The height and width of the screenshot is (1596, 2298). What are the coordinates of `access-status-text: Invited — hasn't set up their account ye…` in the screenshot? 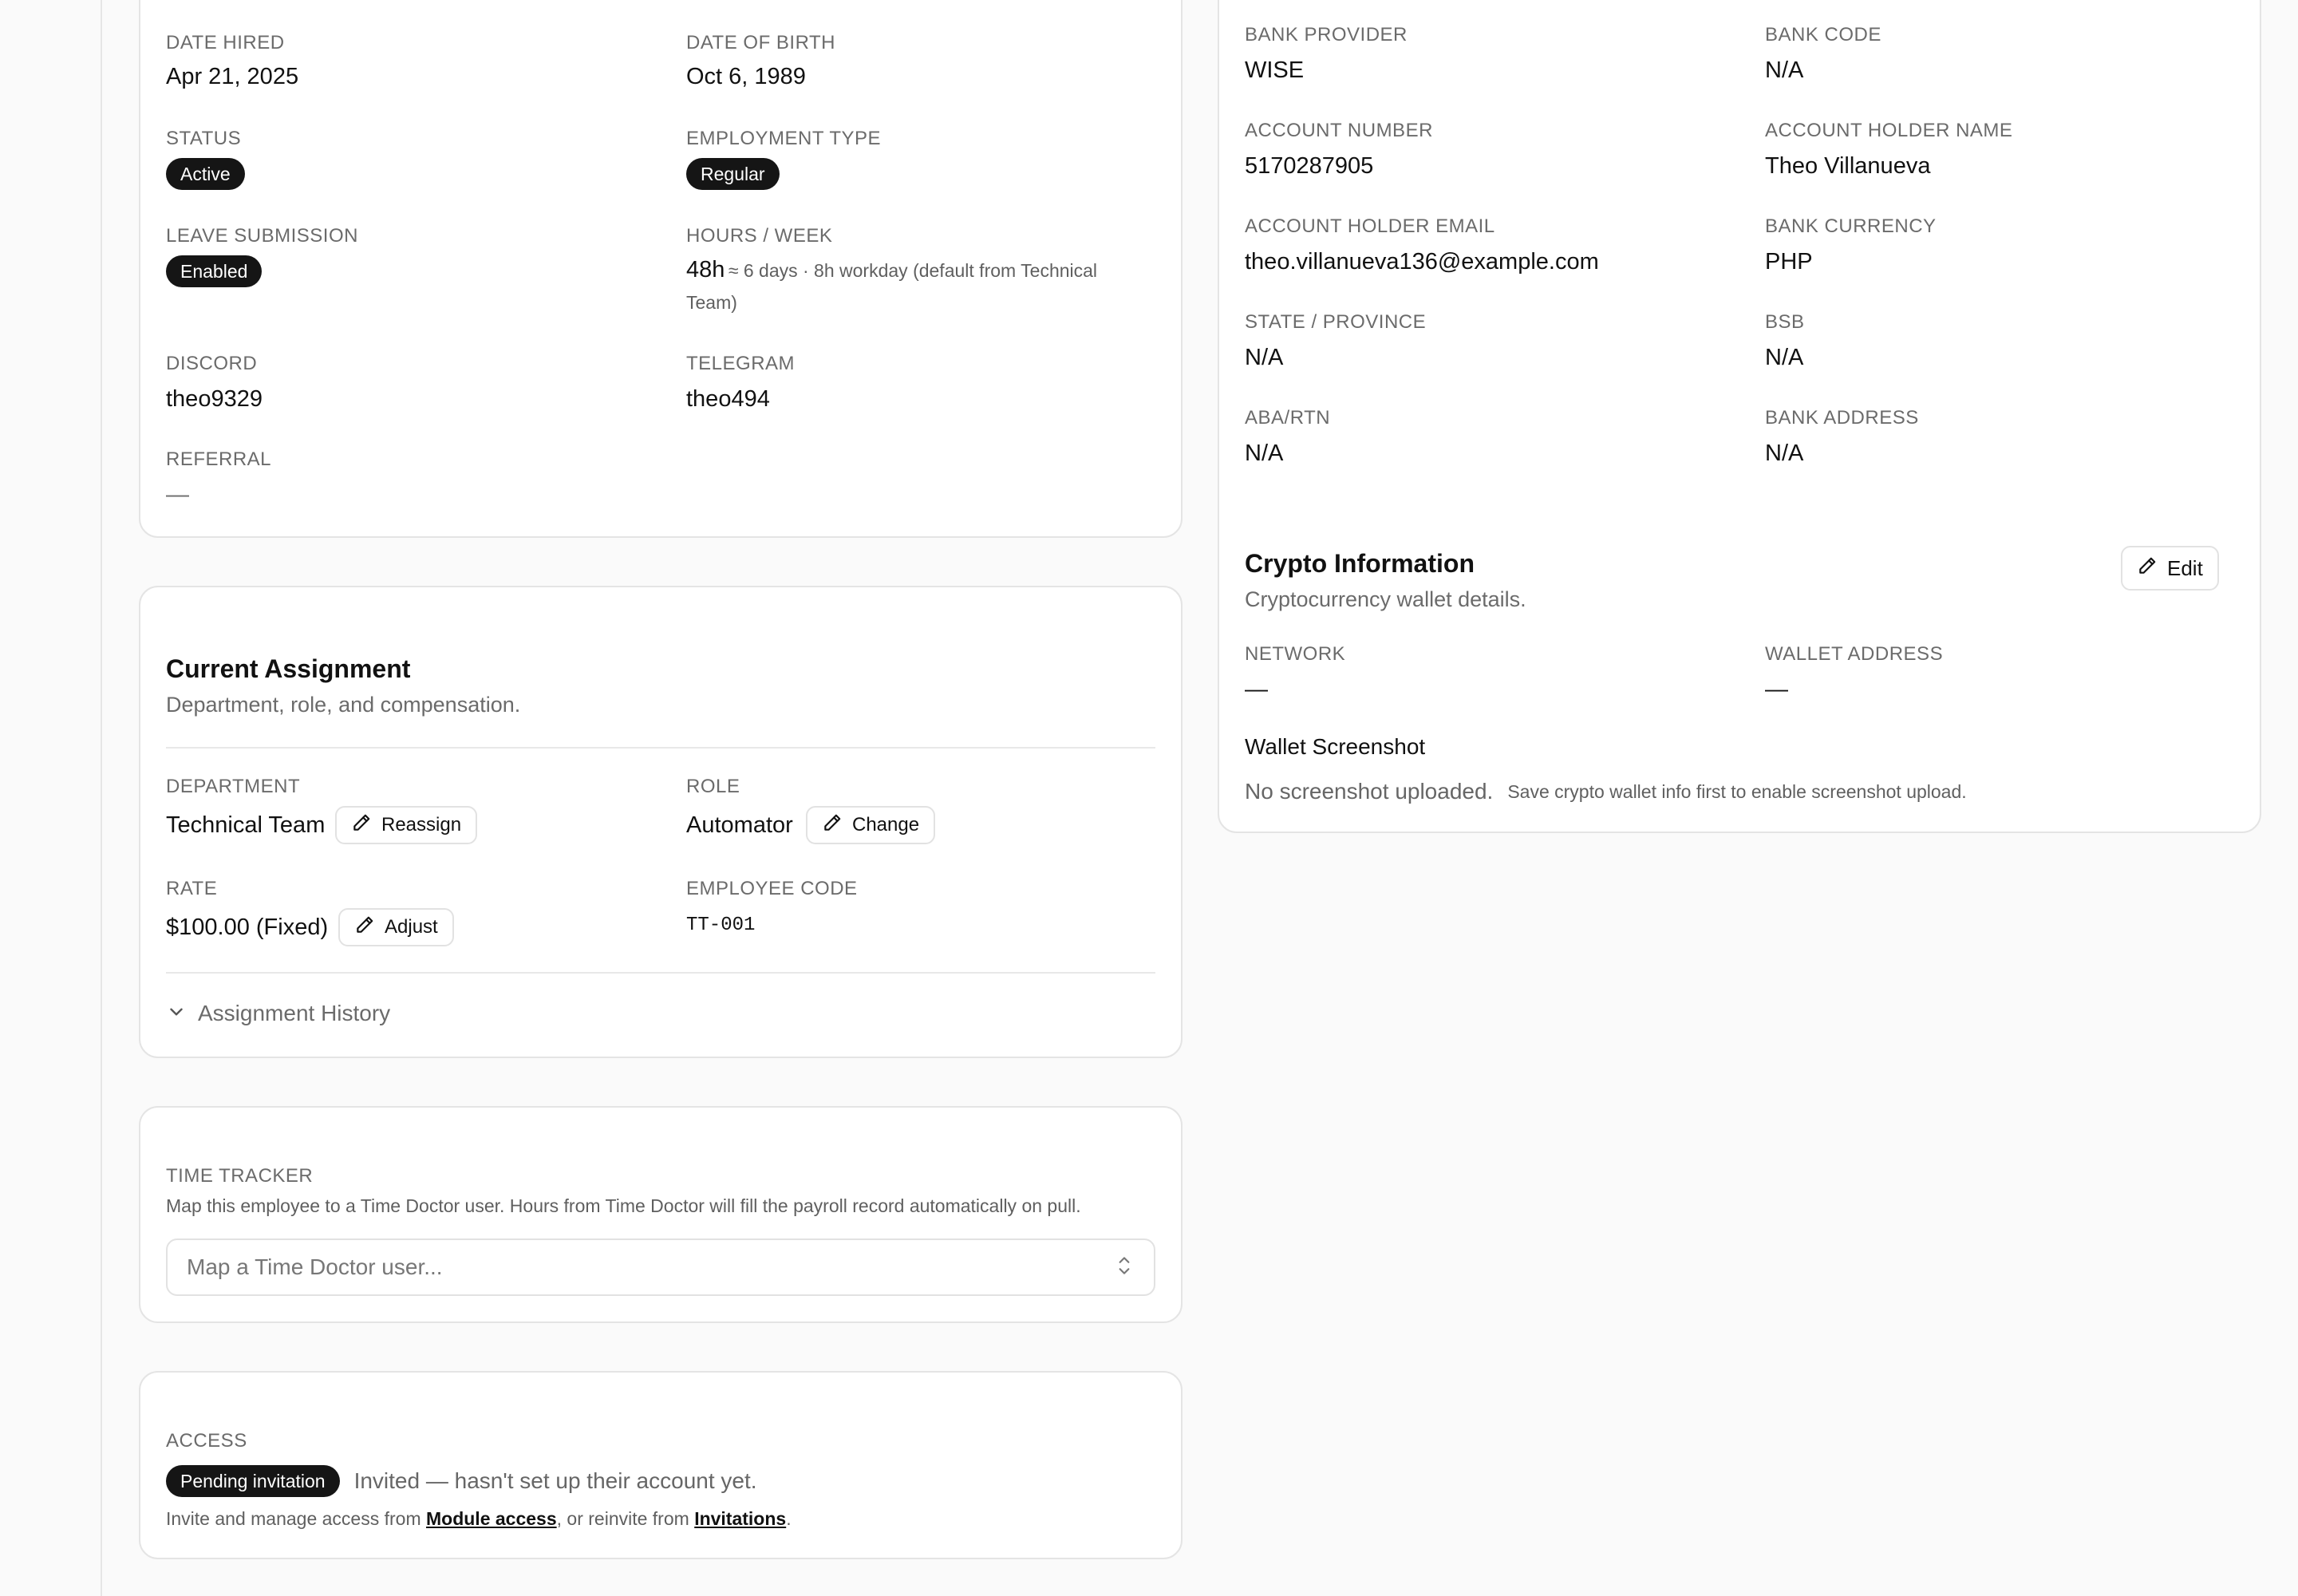 It's located at (555, 1480).